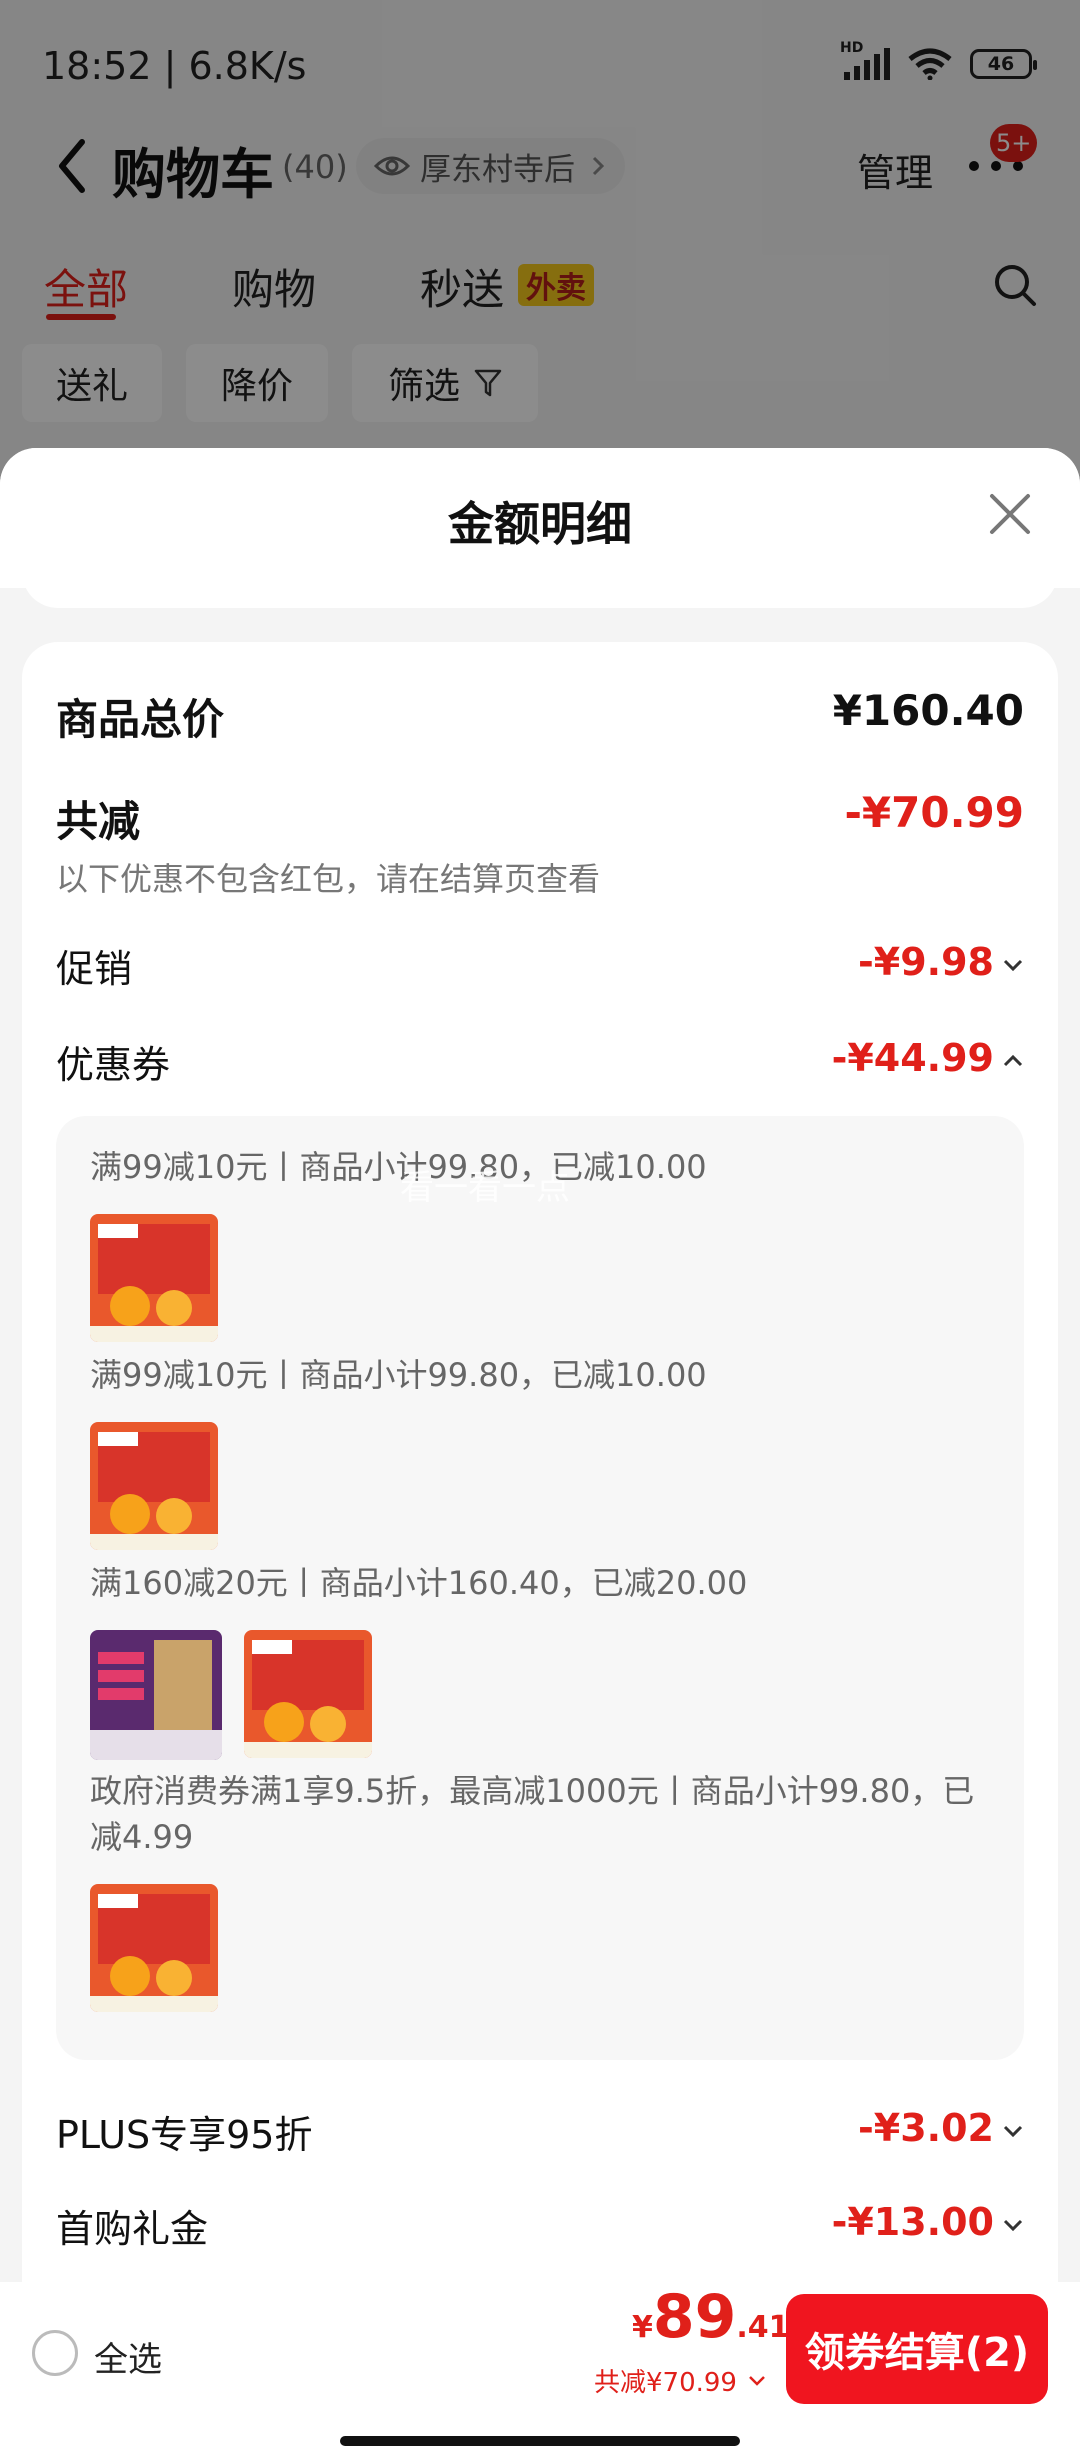  Describe the element at coordinates (156, 1695) in the screenshot. I see `product-thumbnail-tea` at that location.